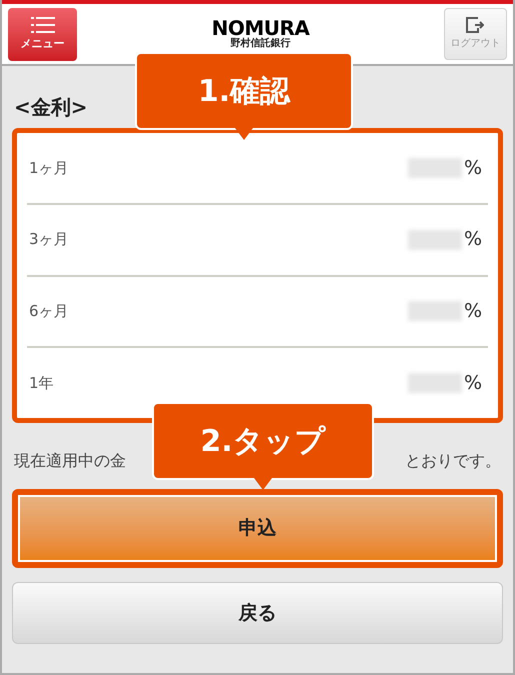  What do you see at coordinates (51, 107) in the screenshot?
I see `section-title: <金利>` at bounding box center [51, 107].